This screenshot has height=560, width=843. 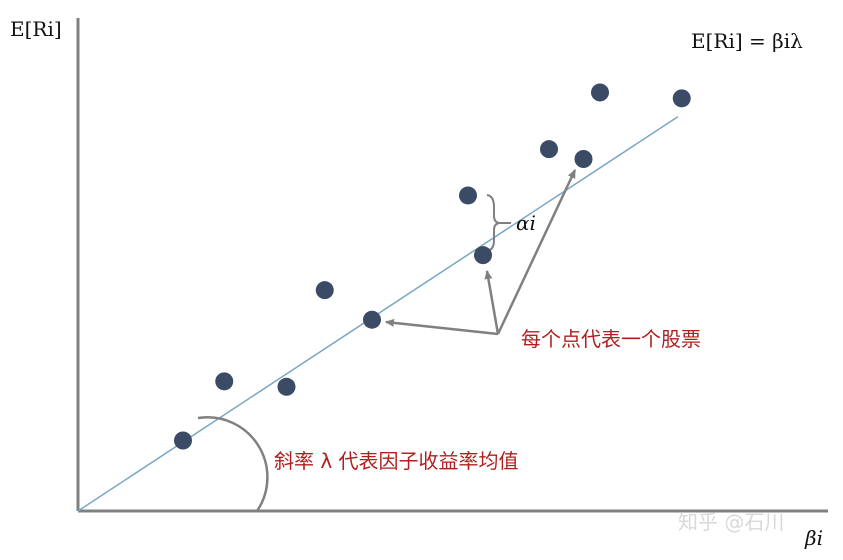 I want to click on watermark: 知乎 @石川, so click(x=731, y=522).